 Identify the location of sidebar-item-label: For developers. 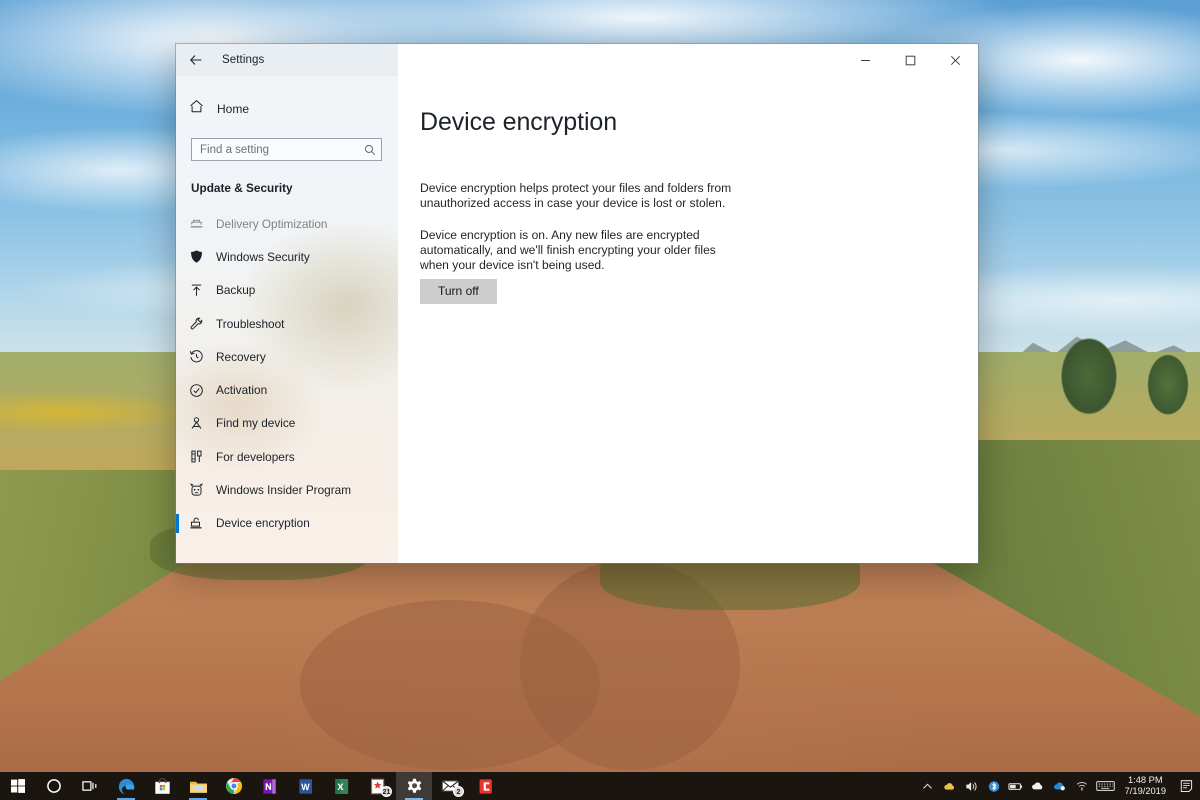
(255, 456).